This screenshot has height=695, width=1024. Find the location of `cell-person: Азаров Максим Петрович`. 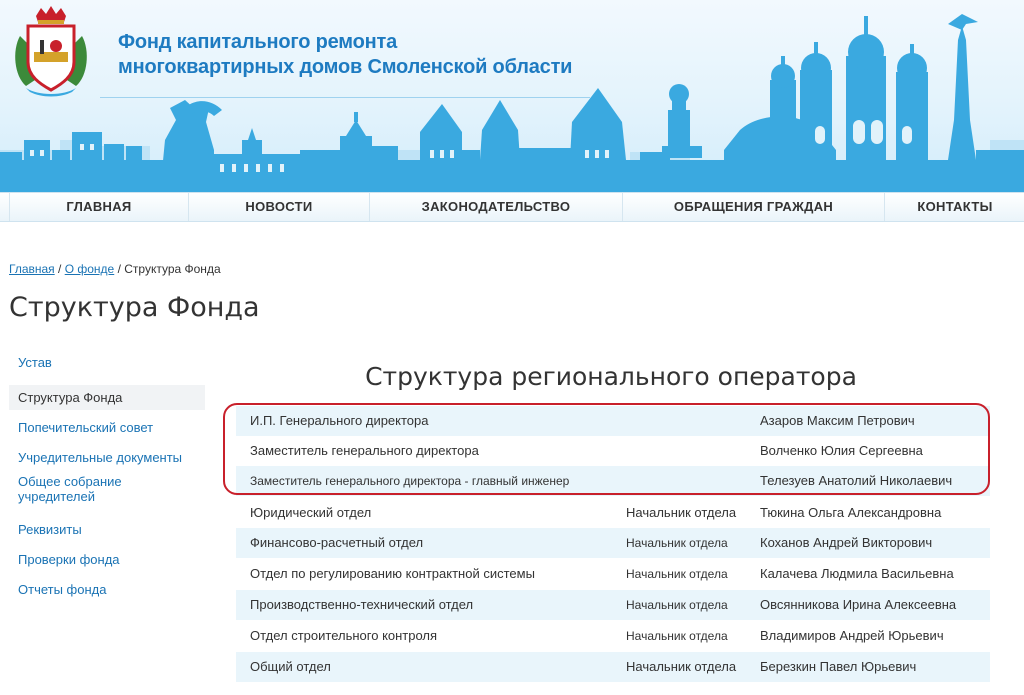

cell-person: Азаров Максим Петрович is located at coordinates (837, 420).